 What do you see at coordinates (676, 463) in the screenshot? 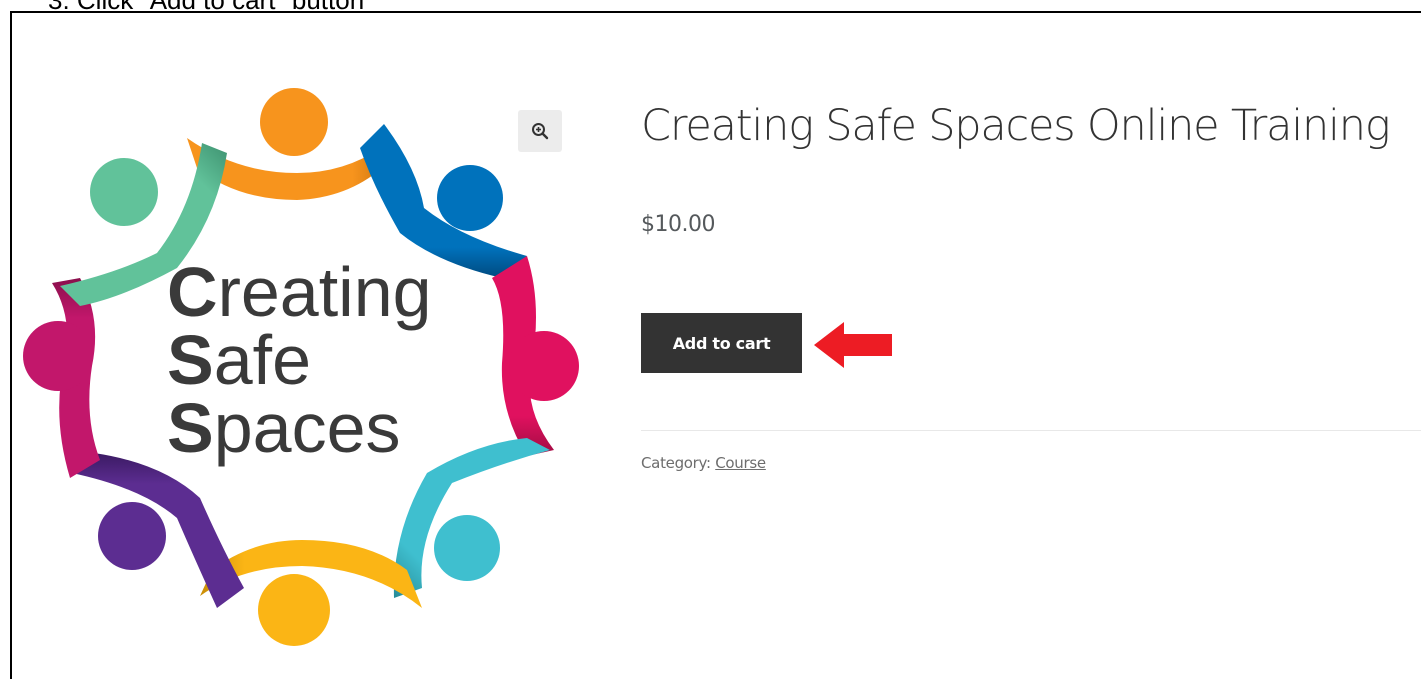
I see `category-label: Category:` at bounding box center [676, 463].